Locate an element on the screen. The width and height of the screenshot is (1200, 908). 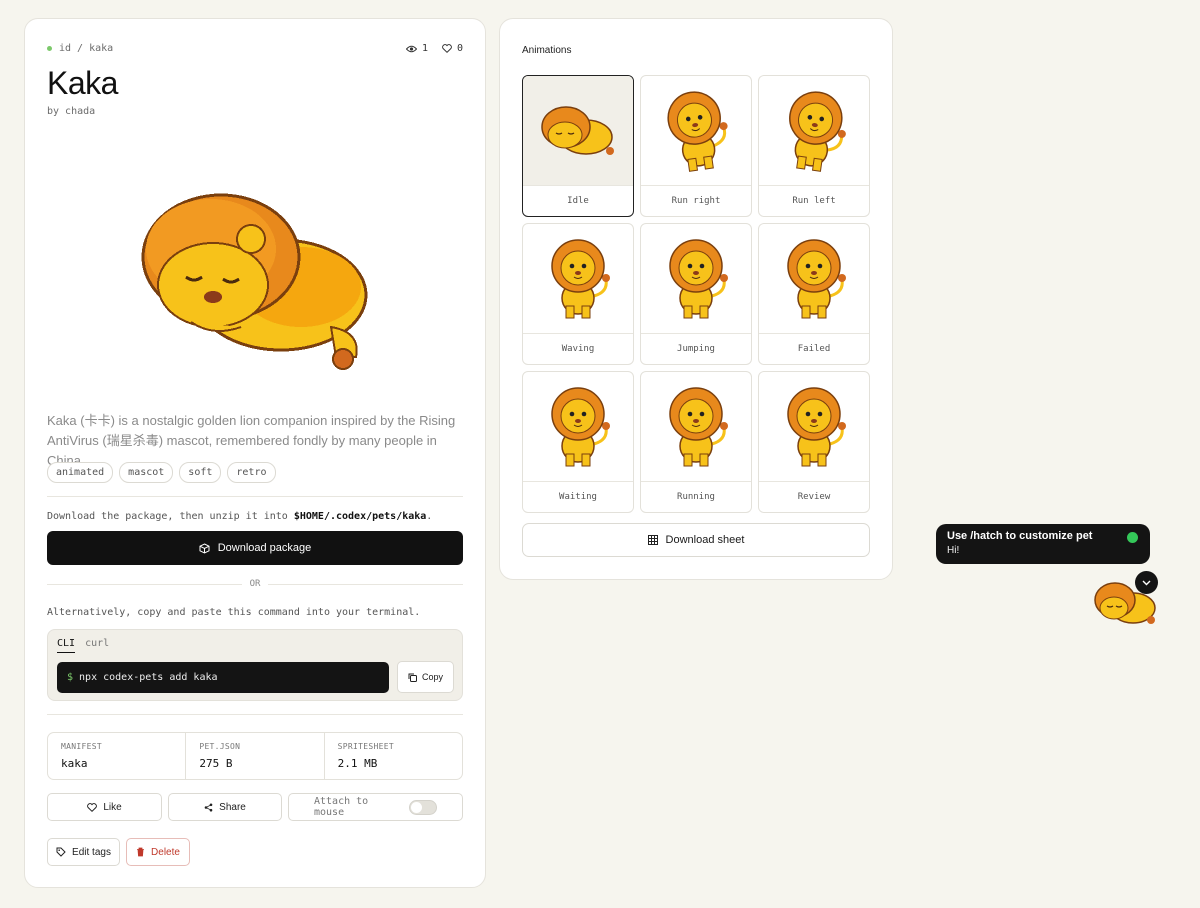
edit-tags-button: Edit tags is located at coordinates (83, 852).